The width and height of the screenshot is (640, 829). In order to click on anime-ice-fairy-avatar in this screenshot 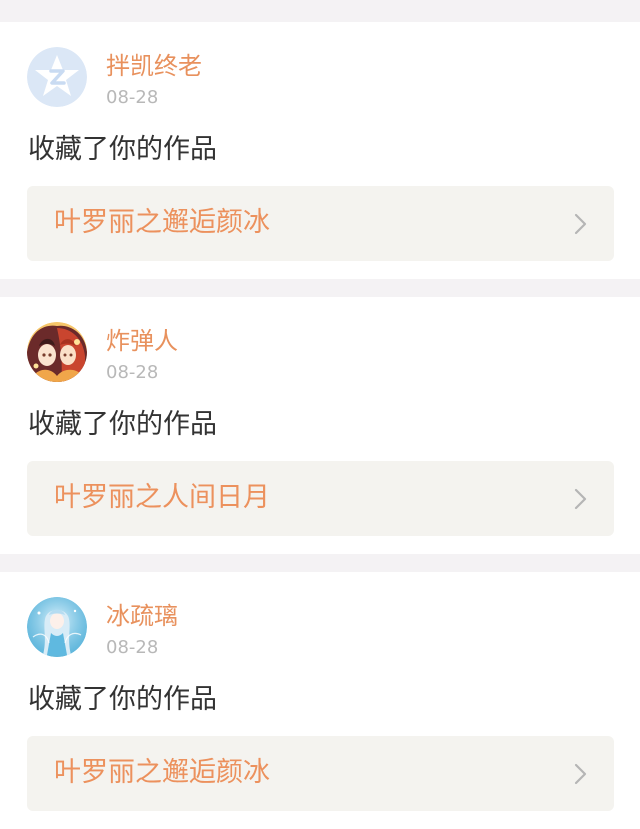, I will do `click(57, 627)`.